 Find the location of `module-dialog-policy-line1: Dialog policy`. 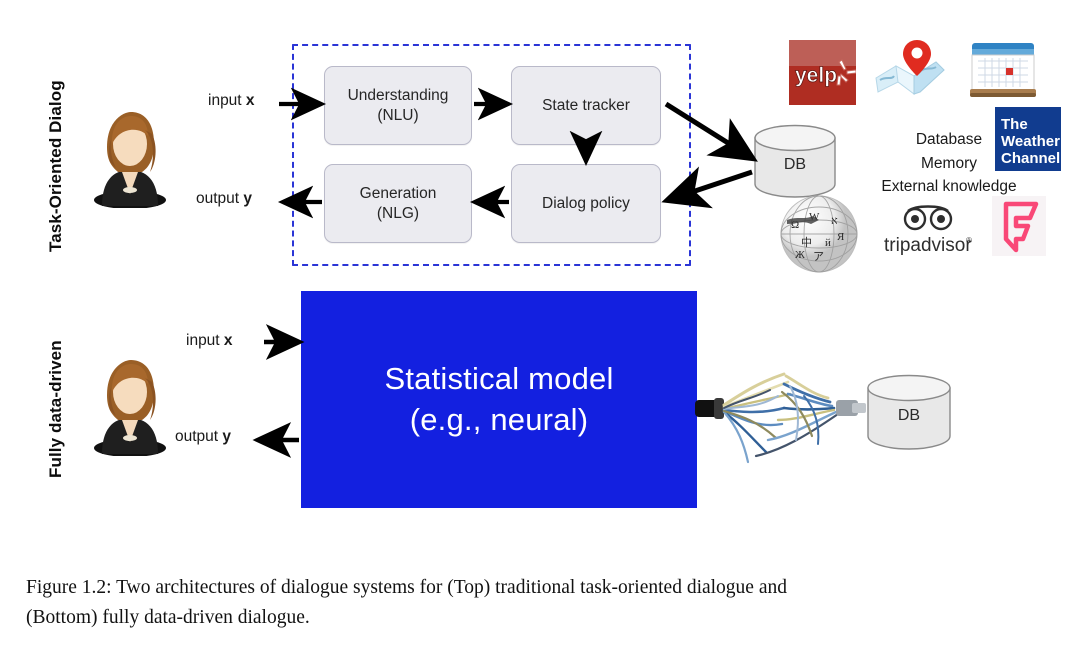

module-dialog-policy-line1: Dialog policy is located at coordinates (586, 203).